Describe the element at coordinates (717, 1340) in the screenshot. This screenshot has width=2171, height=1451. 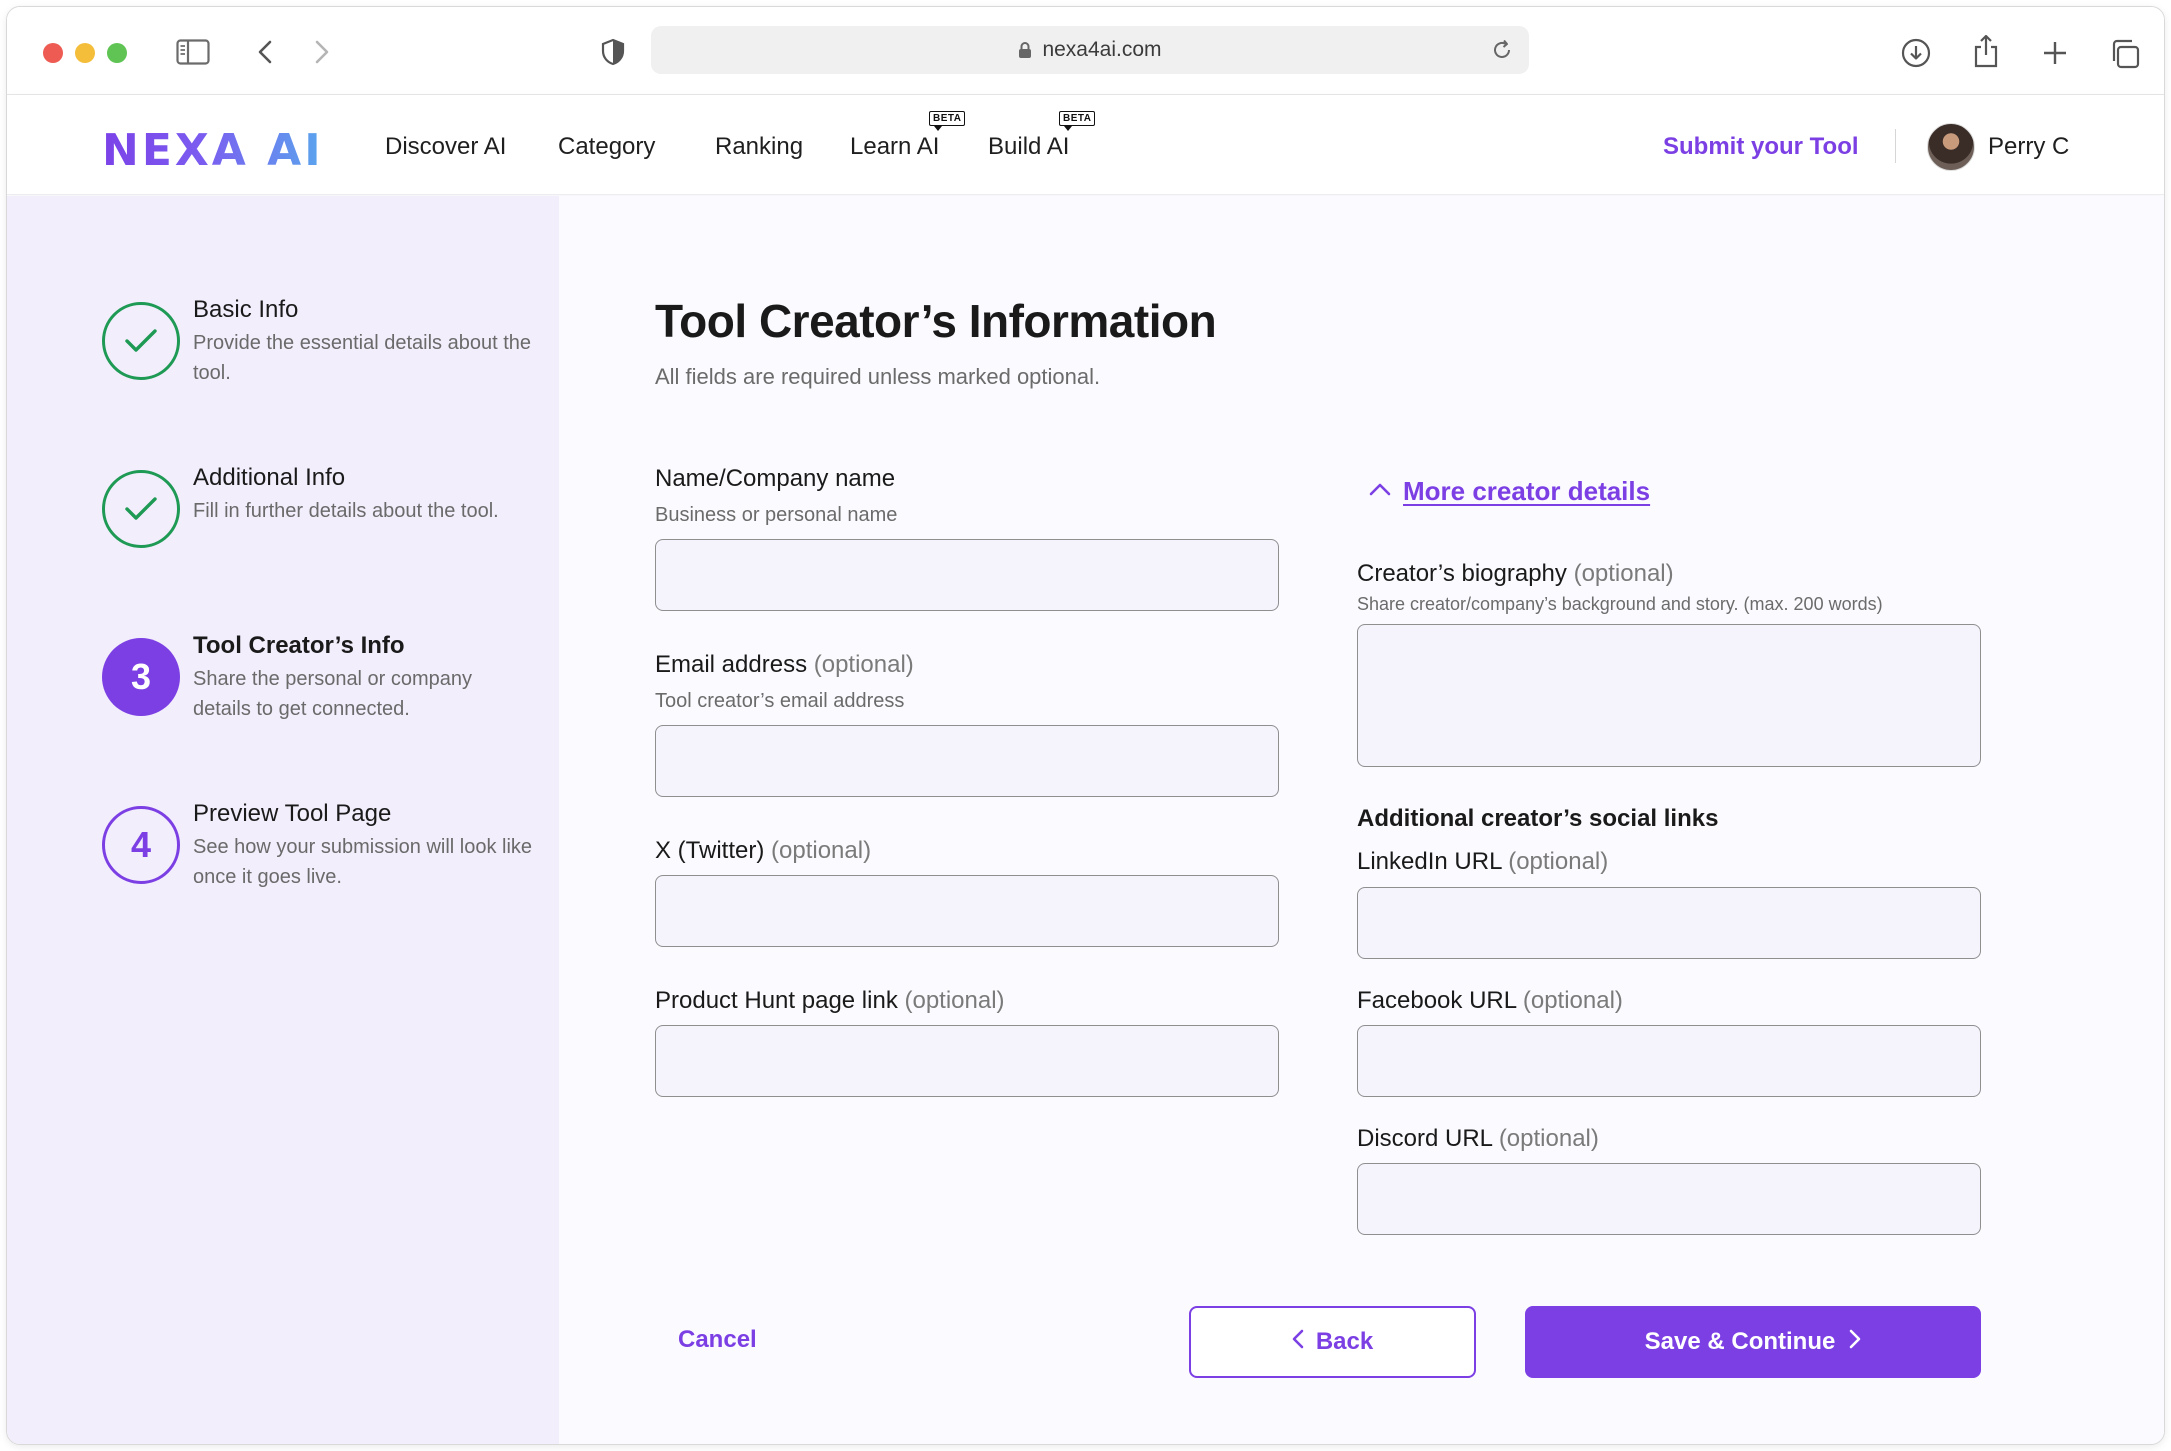
I see `cancel-button: Cancel` at that location.